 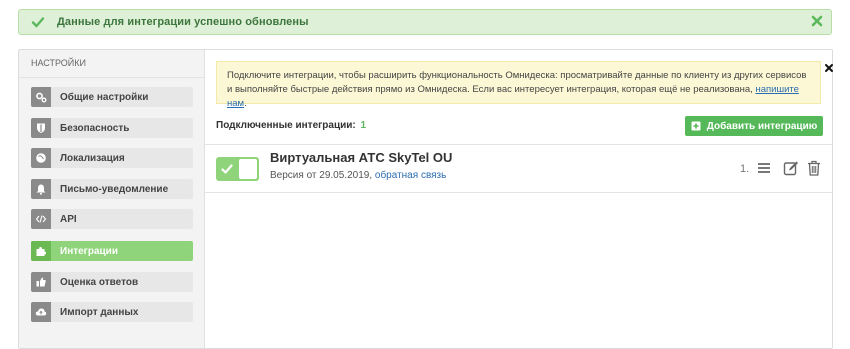 I want to click on drag-handle-icon, so click(x=764, y=168).